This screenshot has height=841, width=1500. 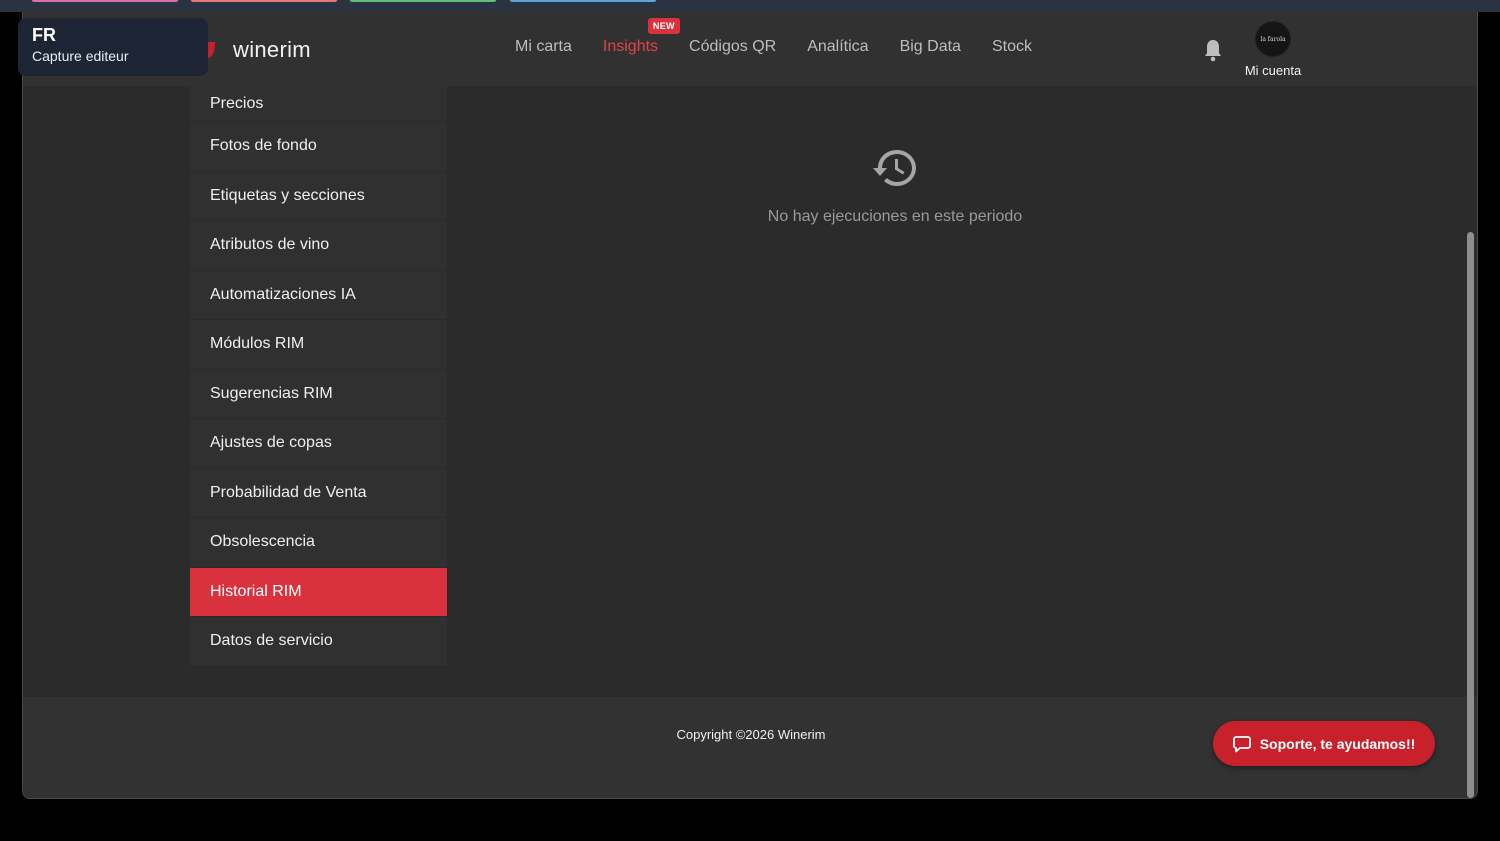 I want to click on nav-insights-label: Insights, so click(x=630, y=46).